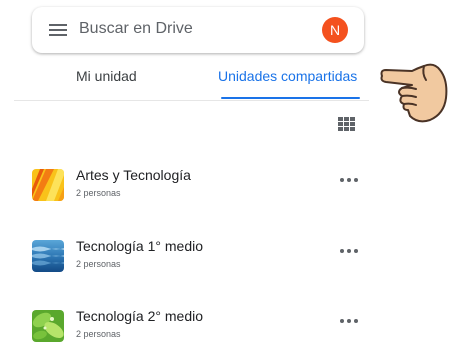  Describe the element at coordinates (198, 30) in the screenshot. I see `search-bar: Buscar en Drive N` at that location.